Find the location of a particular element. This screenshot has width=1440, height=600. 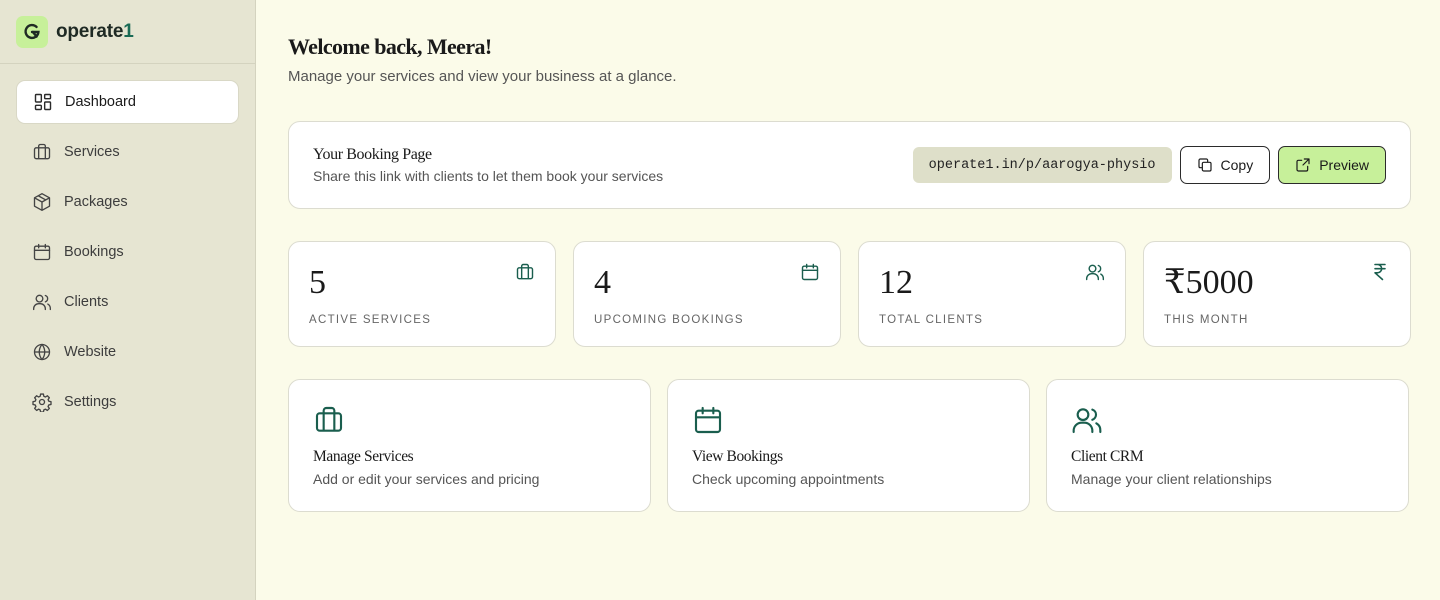

stat-value: 4 is located at coordinates (602, 282).